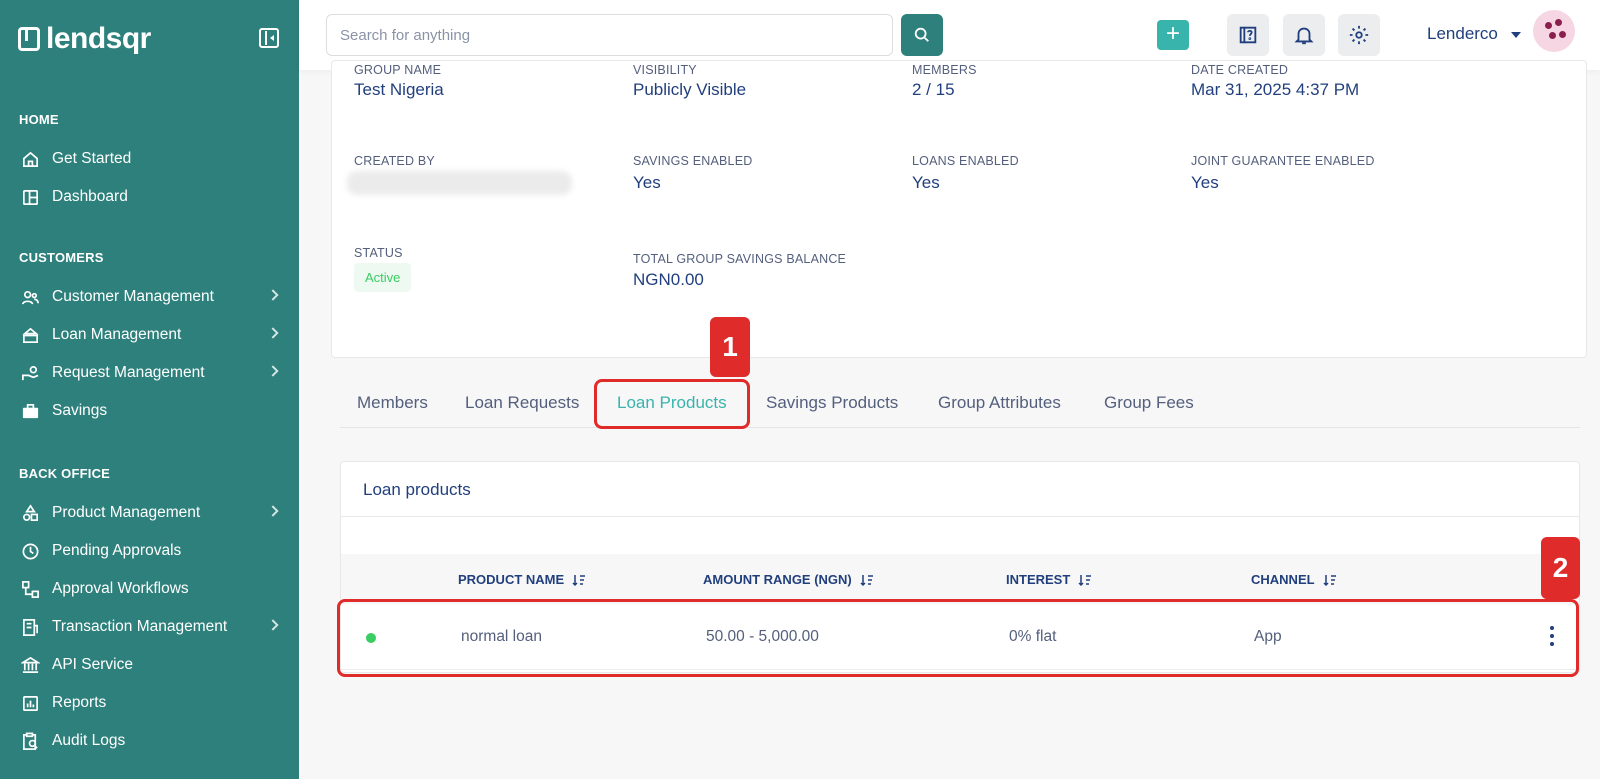  Describe the element at coordinates (133, 296) in the screenshot. I see `sidebar-item-label: Customer Management` at that location.